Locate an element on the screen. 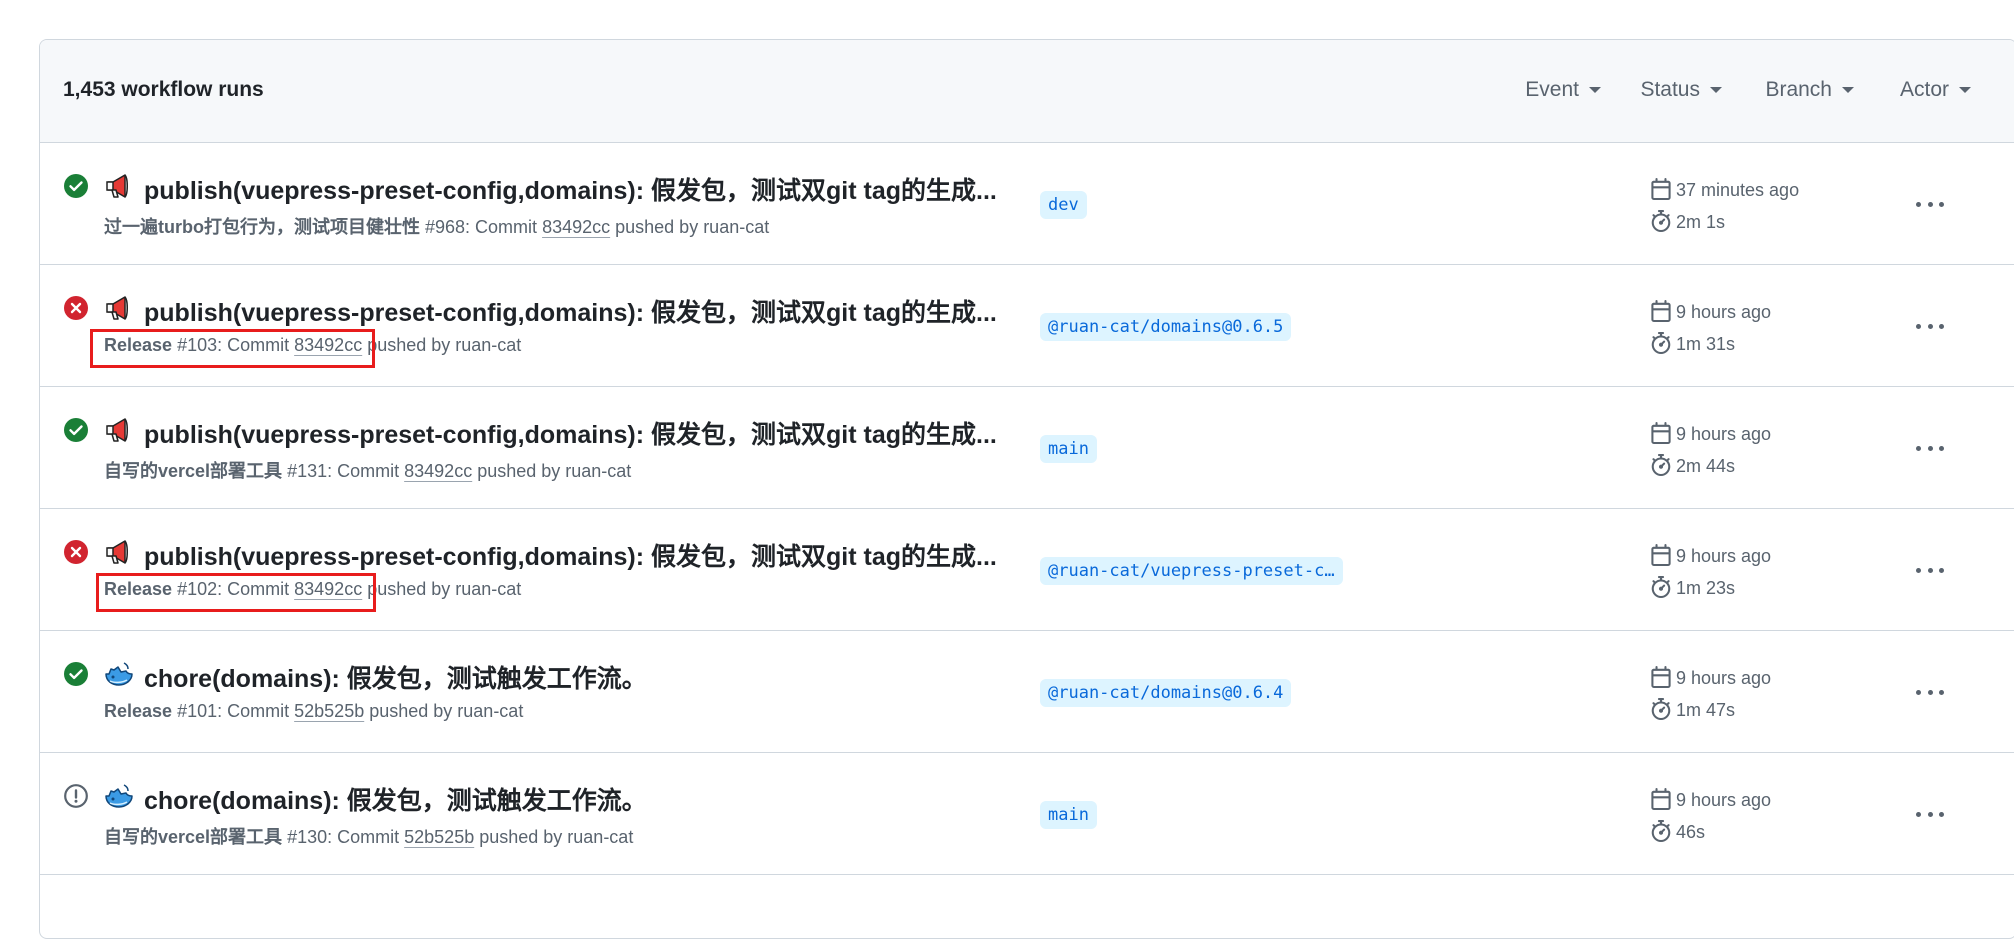  run-number: #101 is located at coordinates (197, 711).